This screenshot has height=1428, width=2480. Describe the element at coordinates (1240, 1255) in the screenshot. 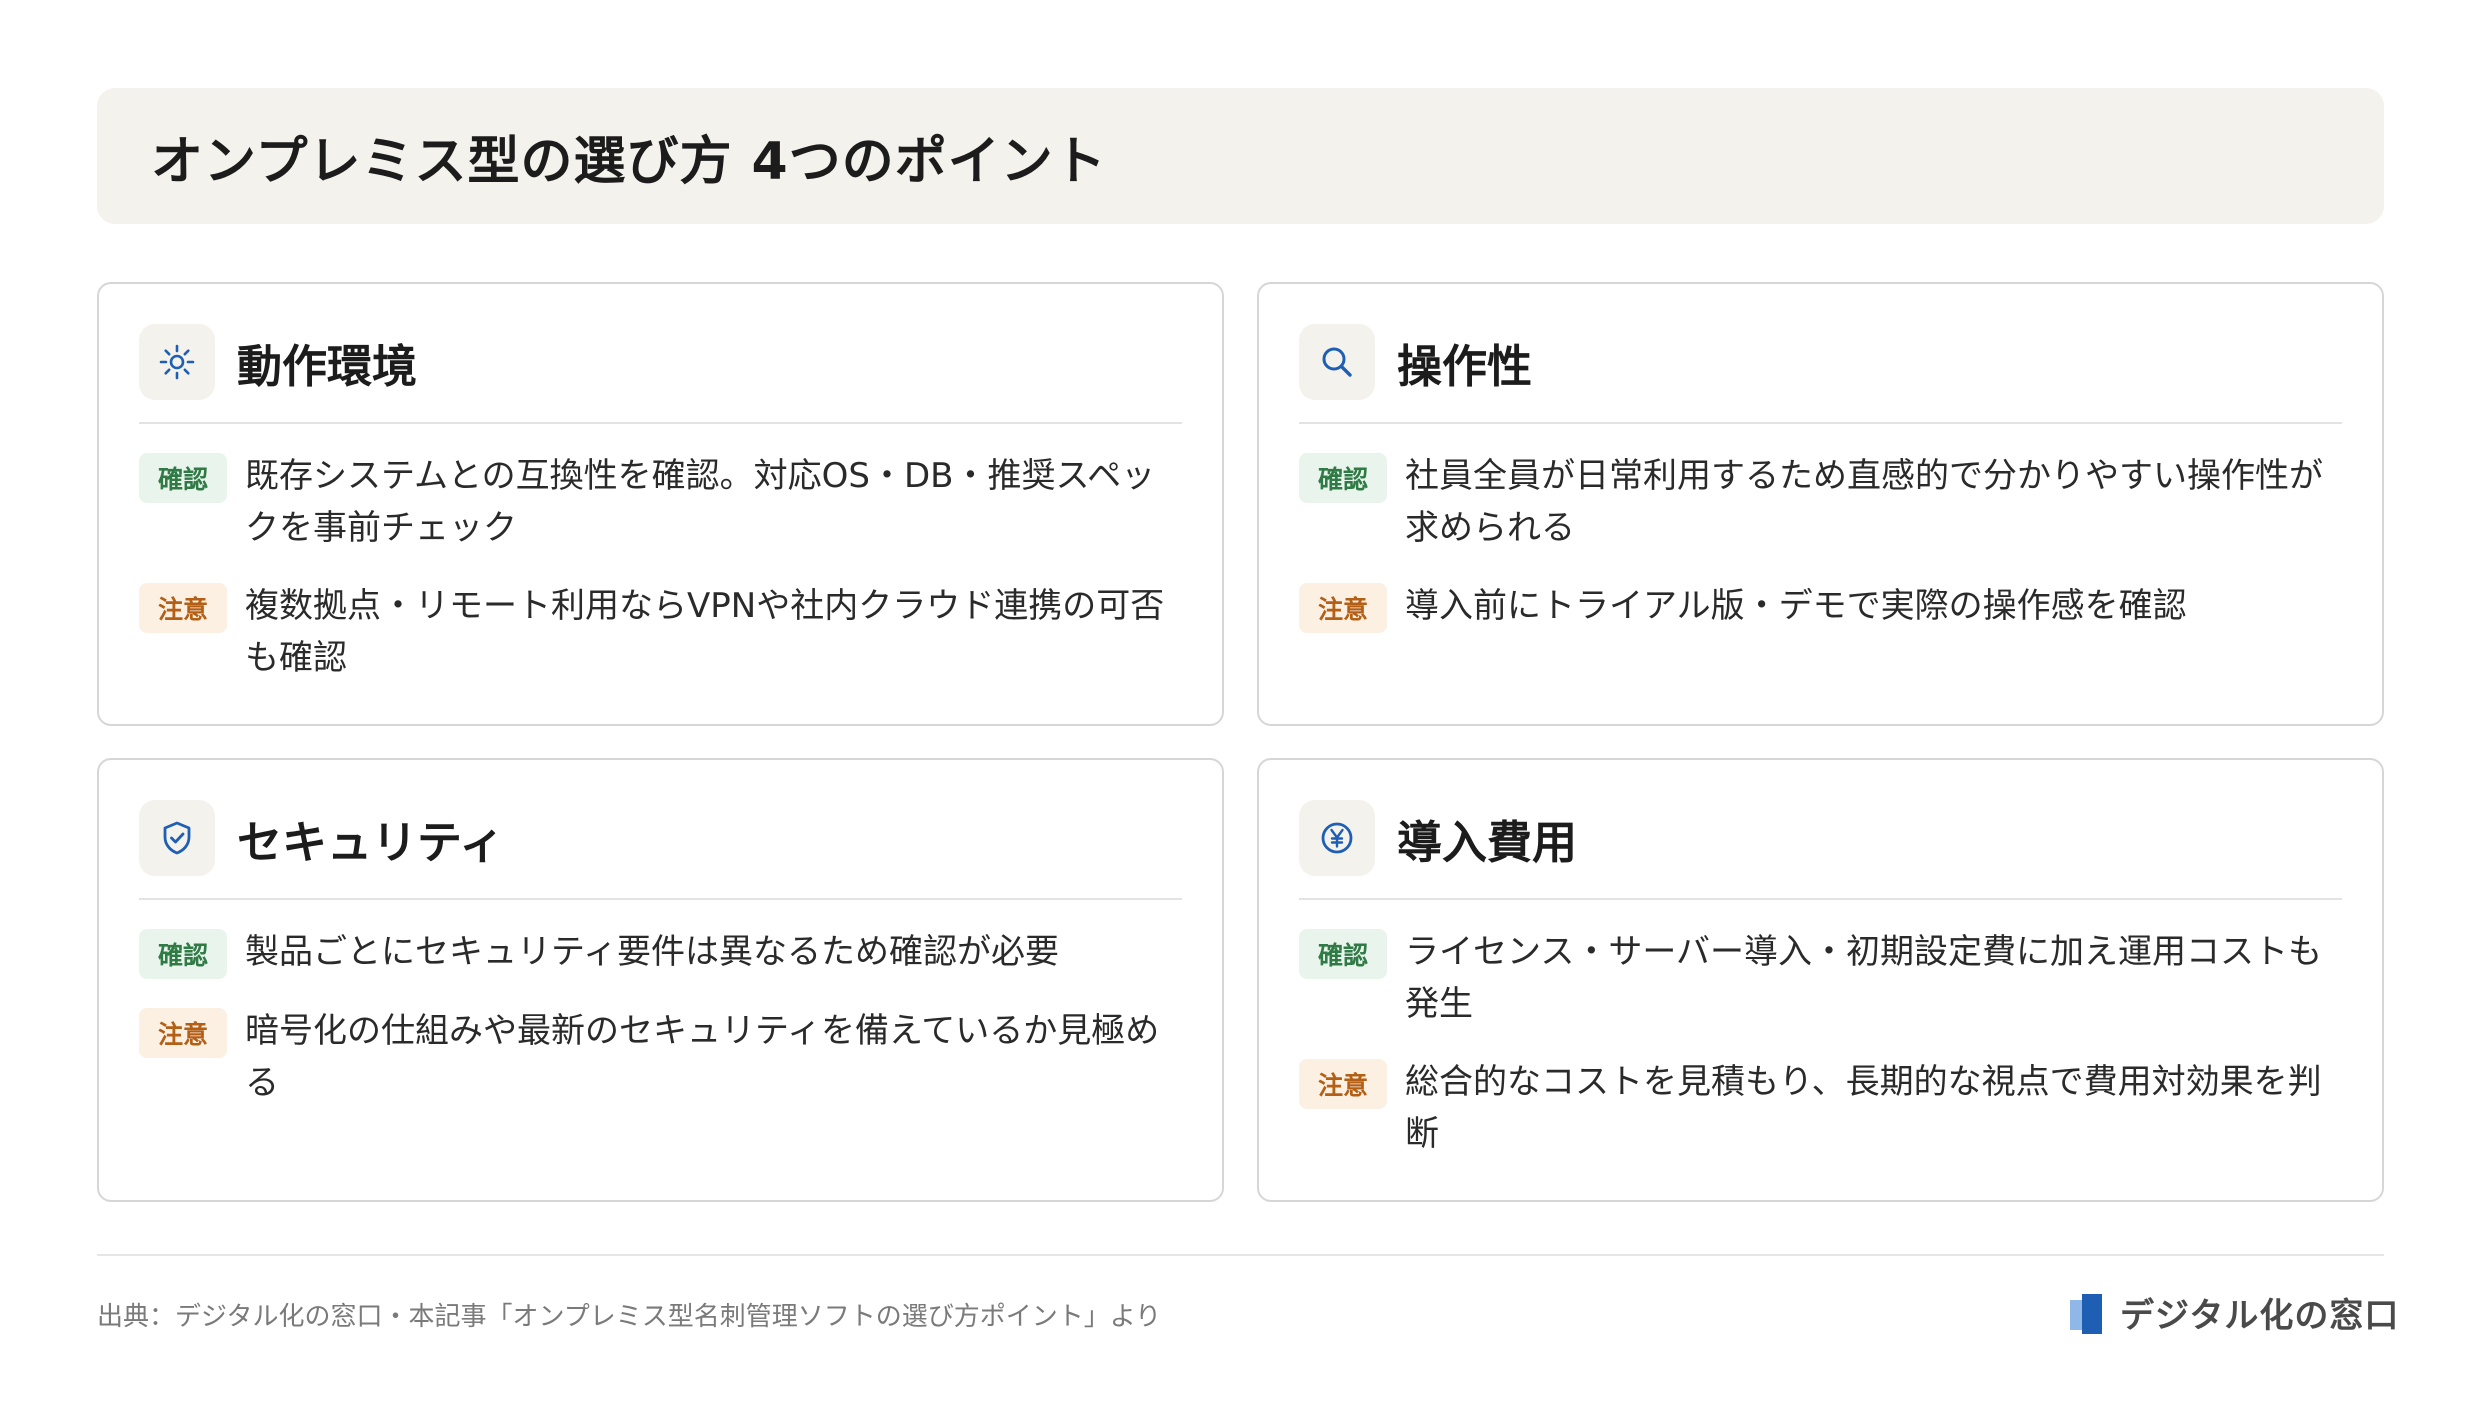

I see `footer-divider` at that location.